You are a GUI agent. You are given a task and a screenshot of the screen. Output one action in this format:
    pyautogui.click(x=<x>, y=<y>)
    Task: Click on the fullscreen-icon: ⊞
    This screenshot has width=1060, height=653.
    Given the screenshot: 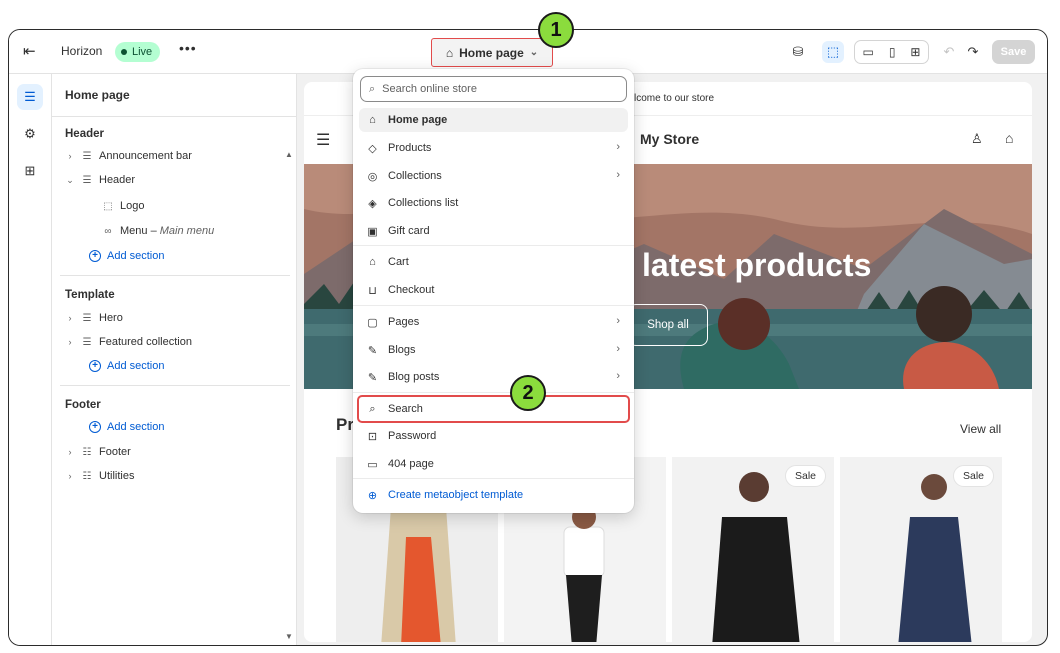 What is the action you would take?
    pyautogui.click(x=915, y=52)
    